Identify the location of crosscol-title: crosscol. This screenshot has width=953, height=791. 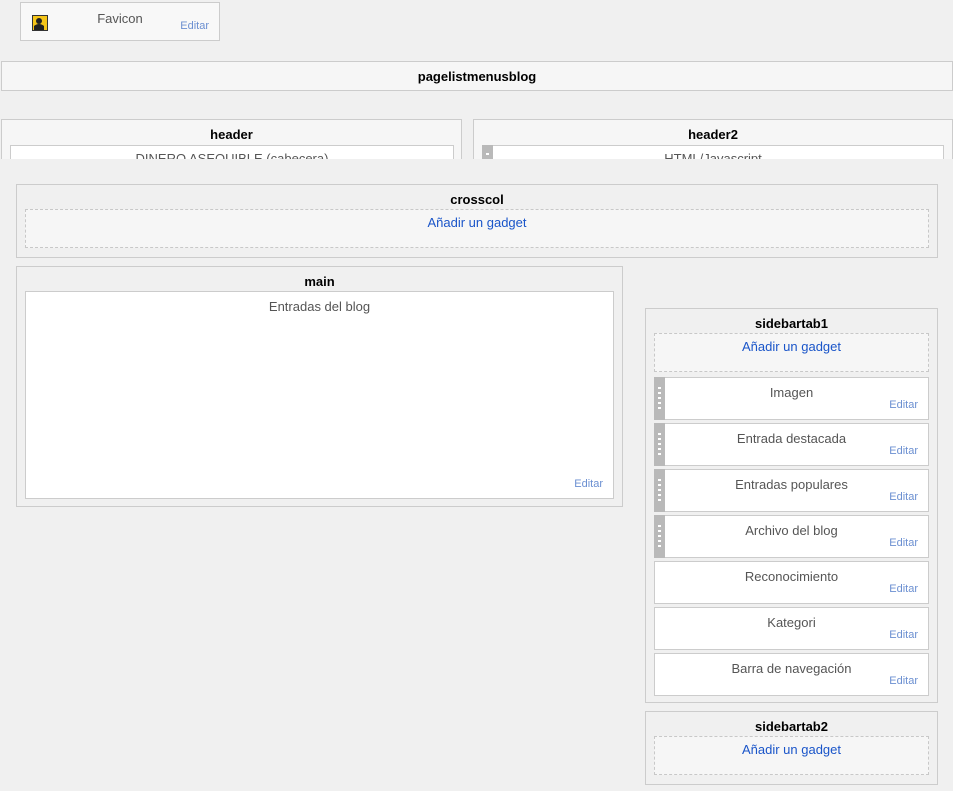
(477, 199).